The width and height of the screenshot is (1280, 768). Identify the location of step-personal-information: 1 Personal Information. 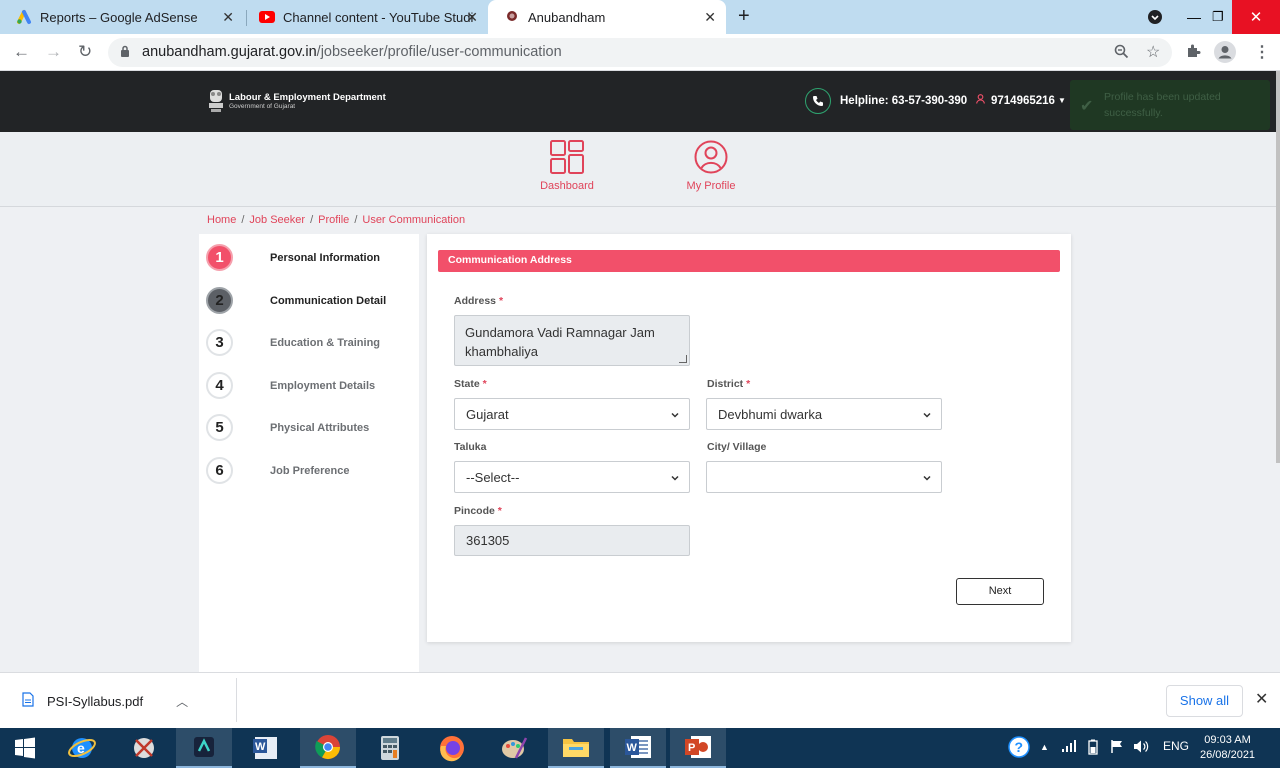
(293, 257).